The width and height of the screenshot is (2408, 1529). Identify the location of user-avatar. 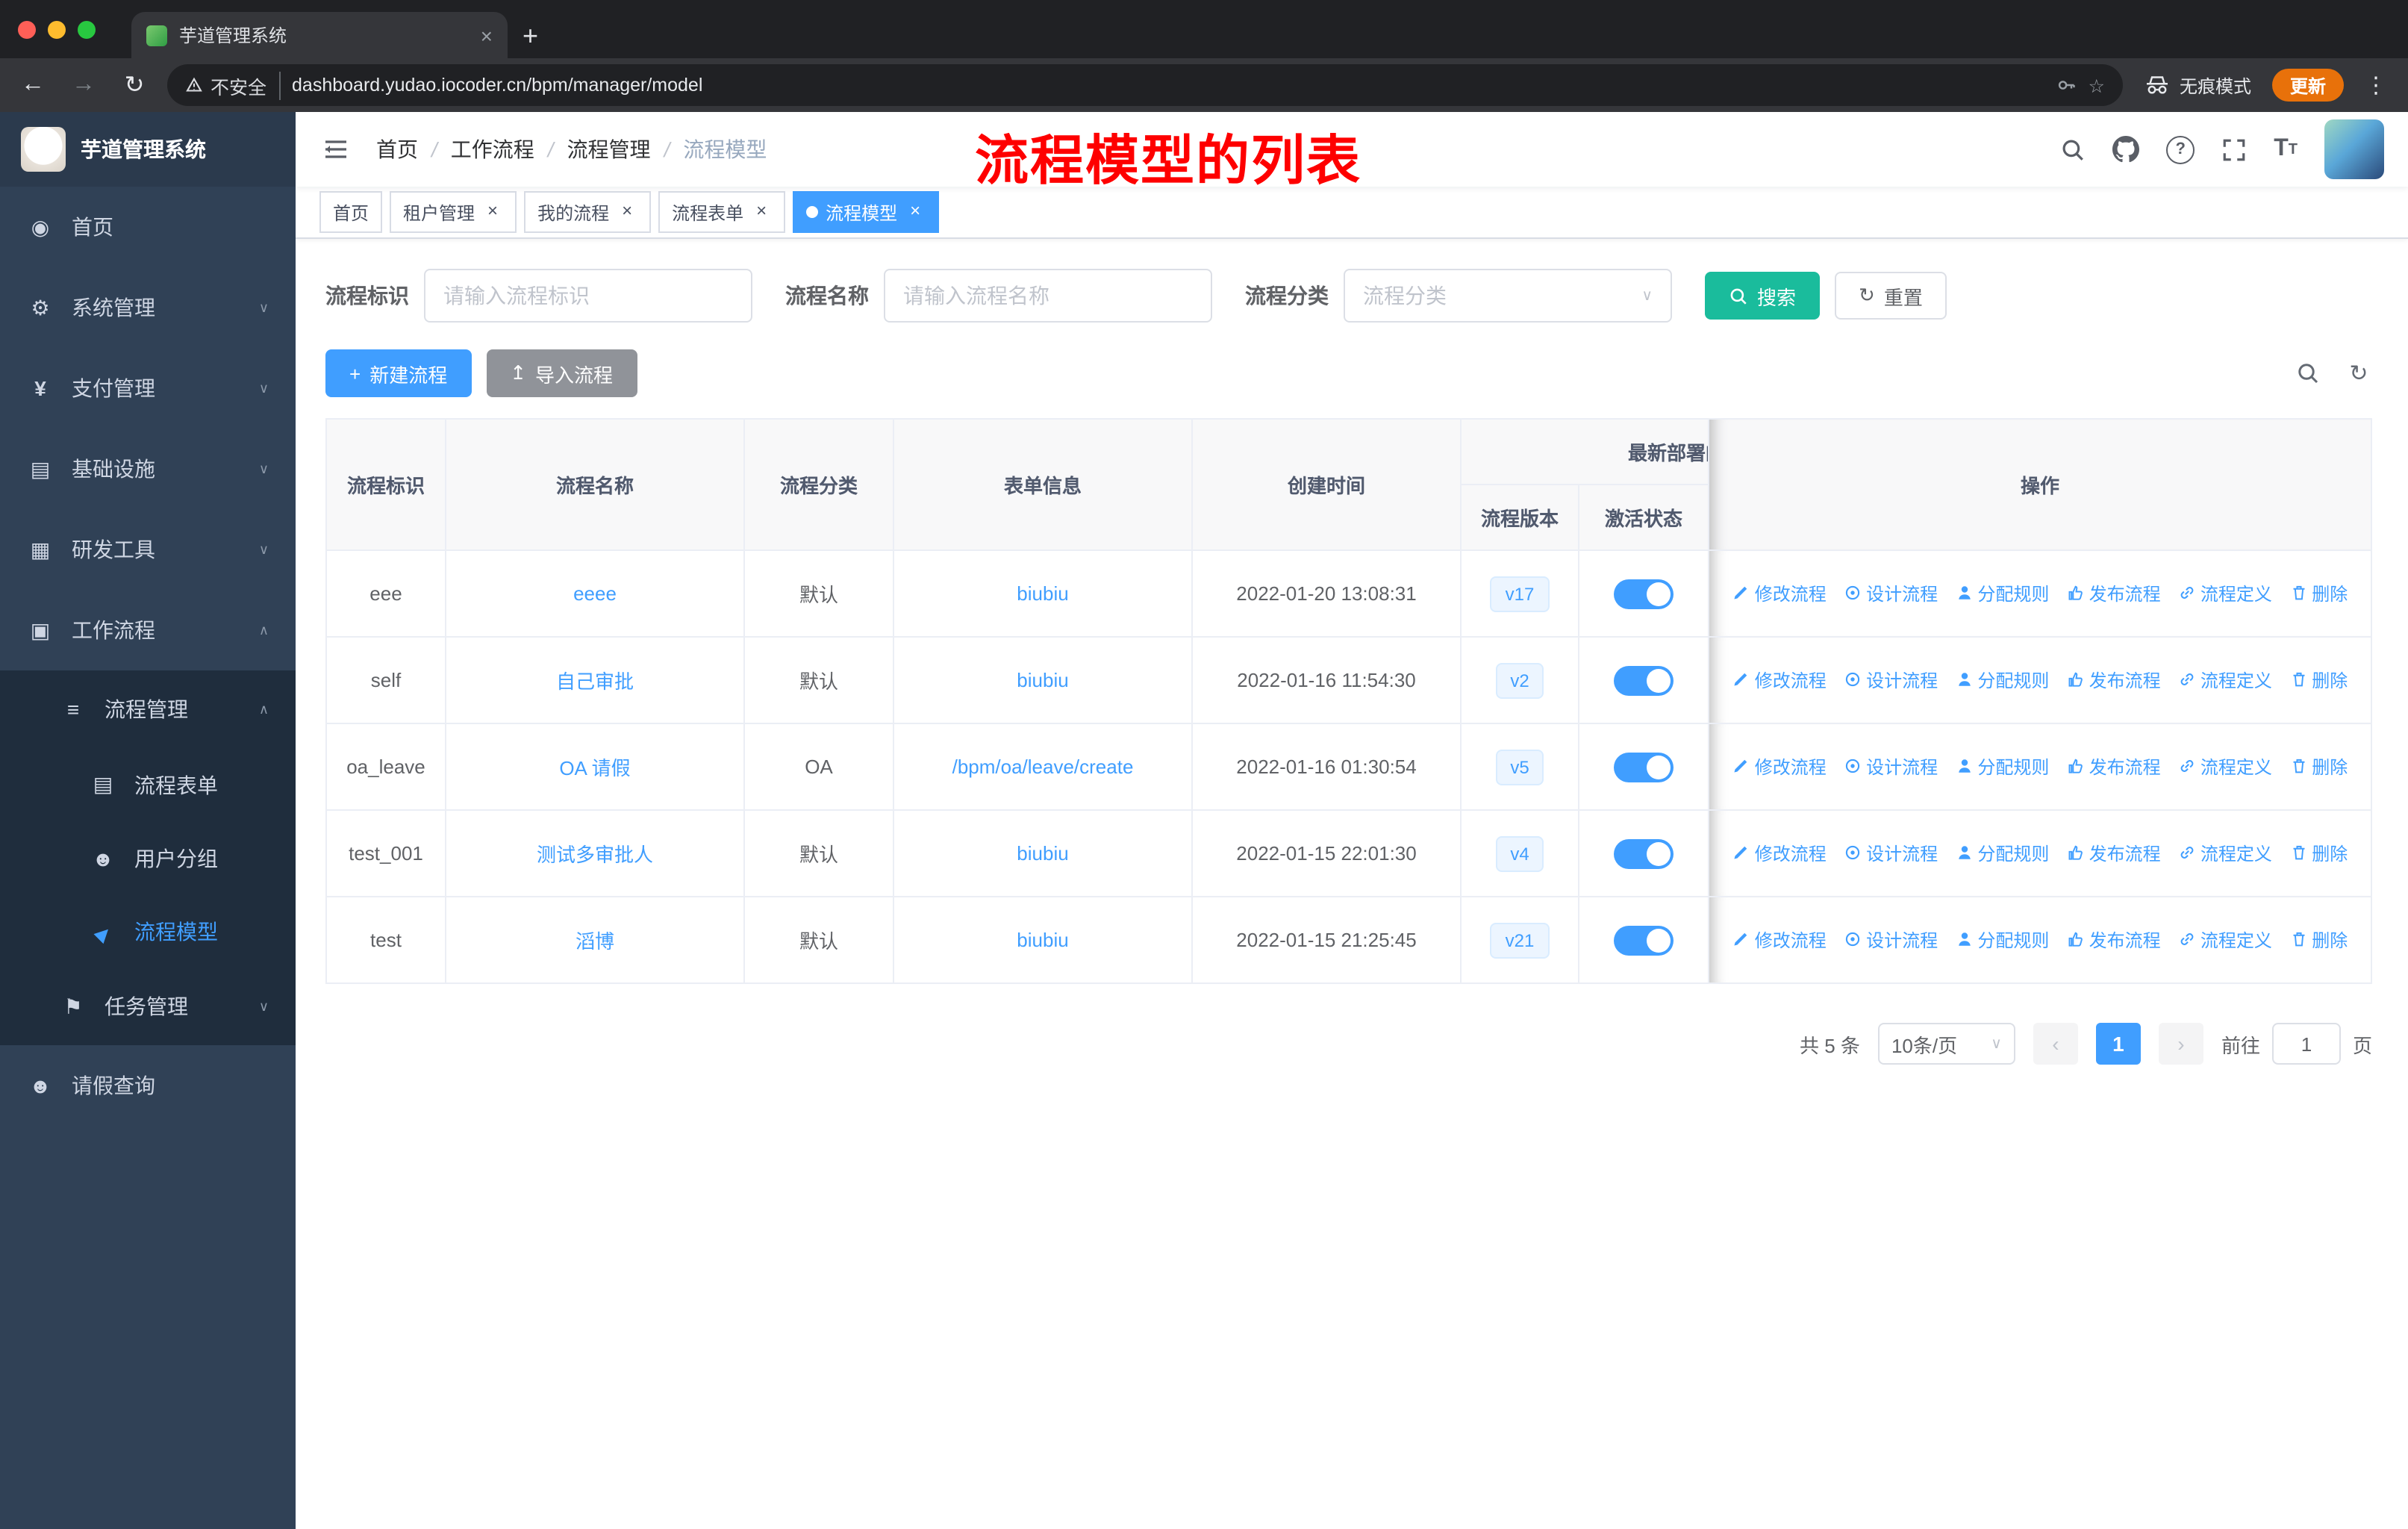
(2354, 149).